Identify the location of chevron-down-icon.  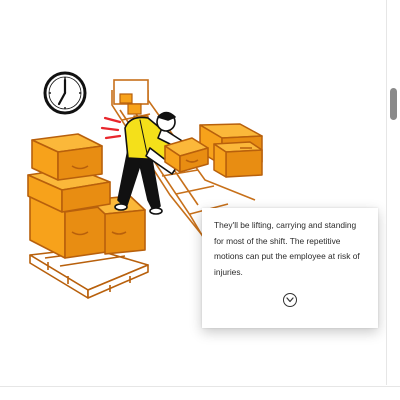
(290, 300).